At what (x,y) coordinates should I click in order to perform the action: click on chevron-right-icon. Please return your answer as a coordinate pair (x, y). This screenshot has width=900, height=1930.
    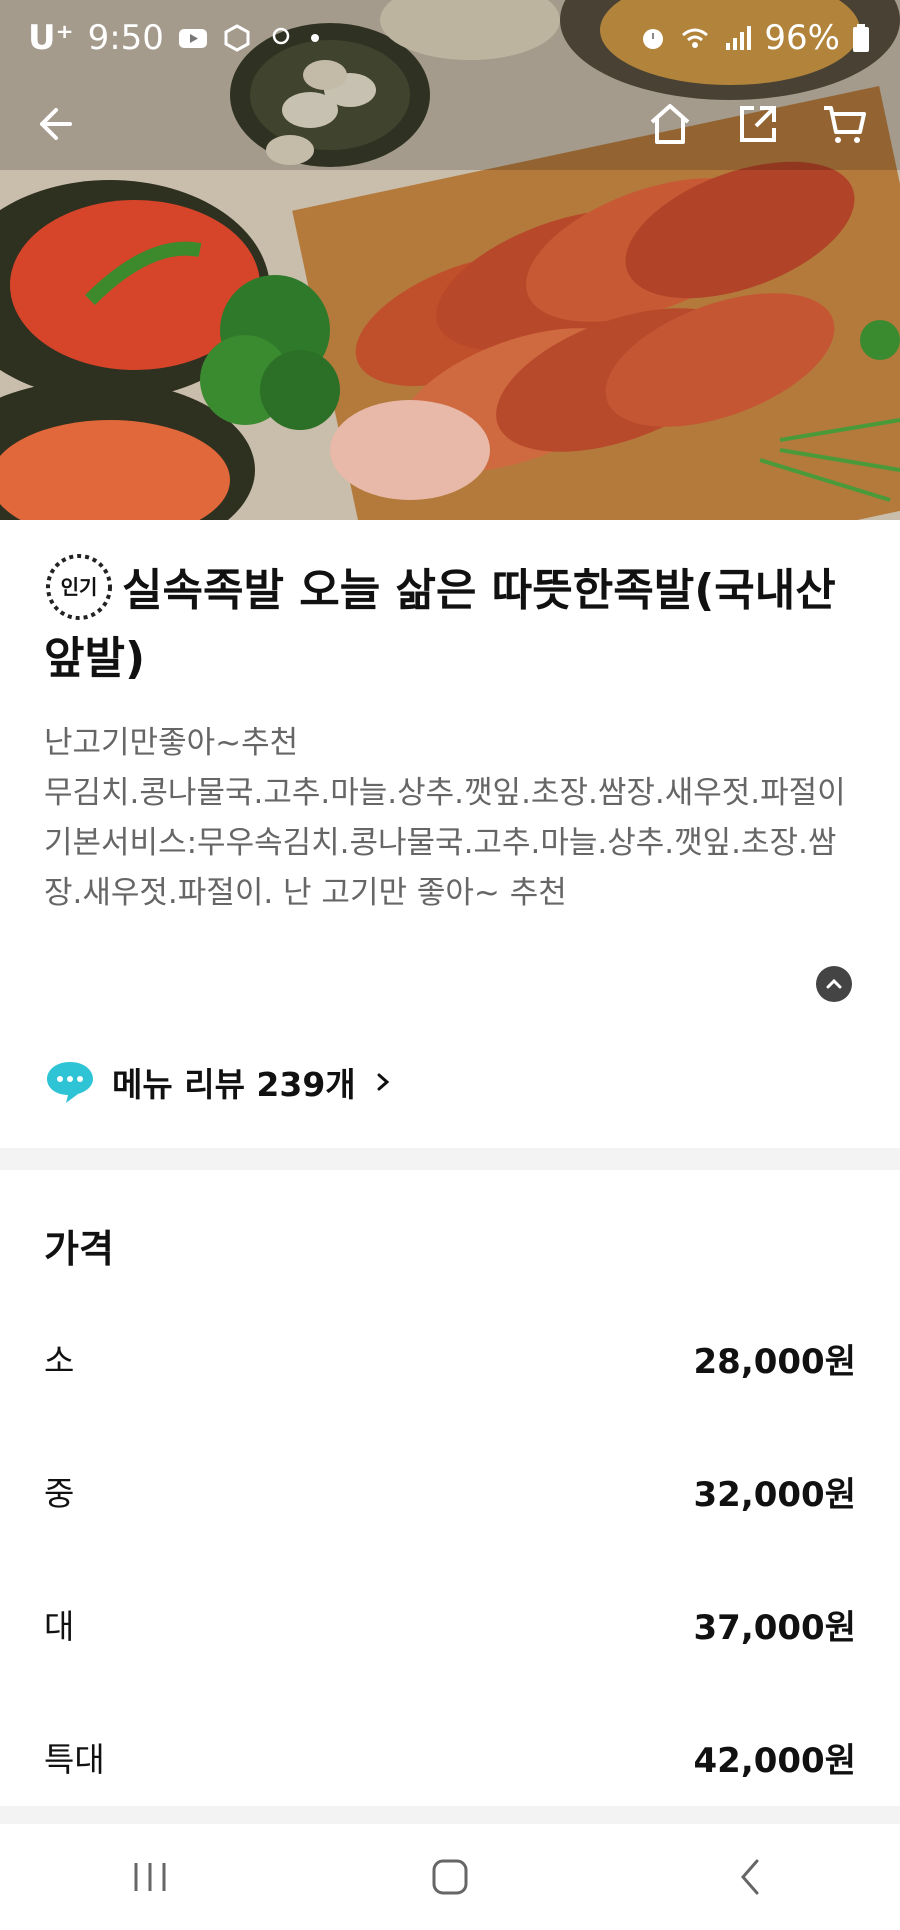
    Looking at the image, I should click on (383, 1082).